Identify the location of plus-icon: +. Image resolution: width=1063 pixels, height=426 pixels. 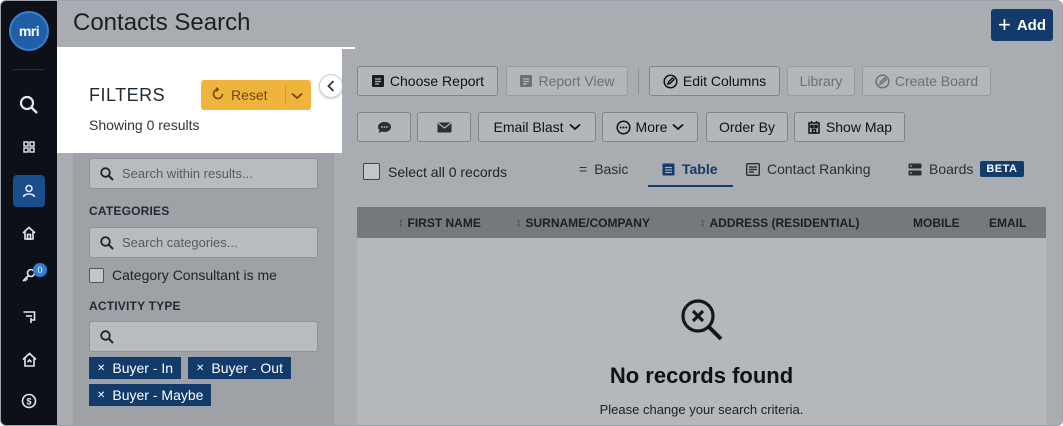
(1004, 24).